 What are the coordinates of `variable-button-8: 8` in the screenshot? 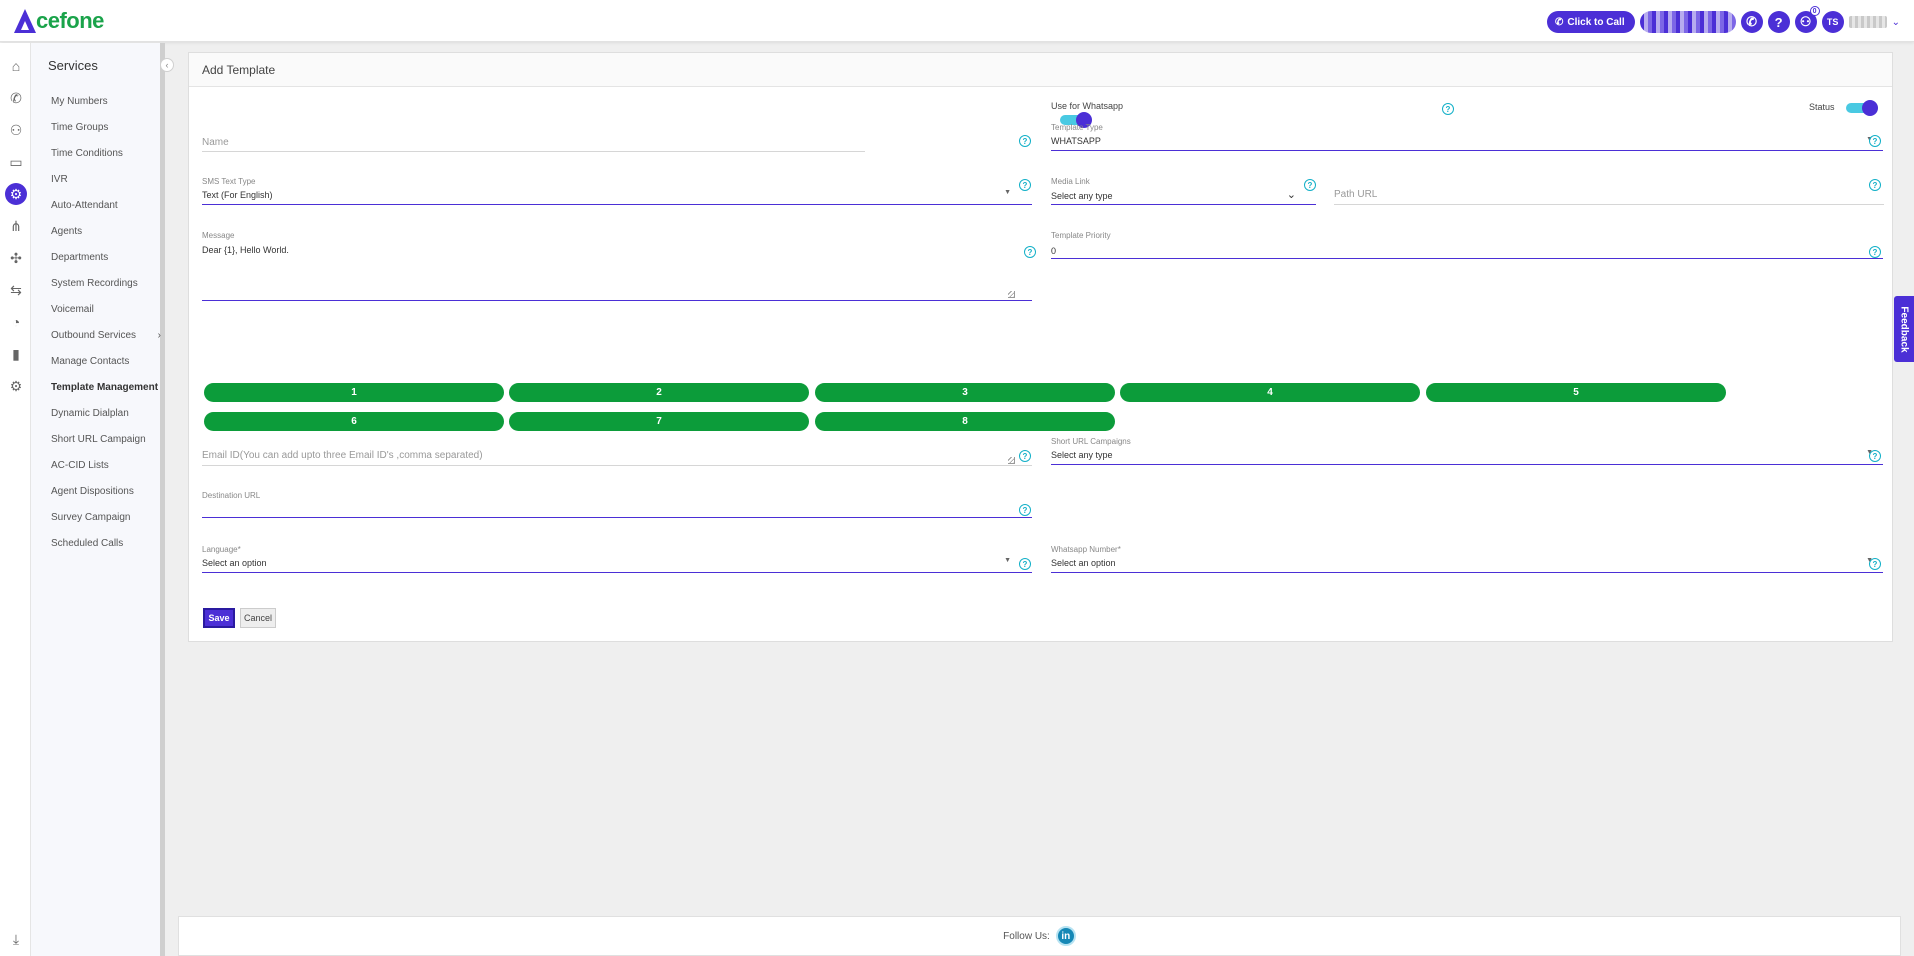 It's located at (965, 421).